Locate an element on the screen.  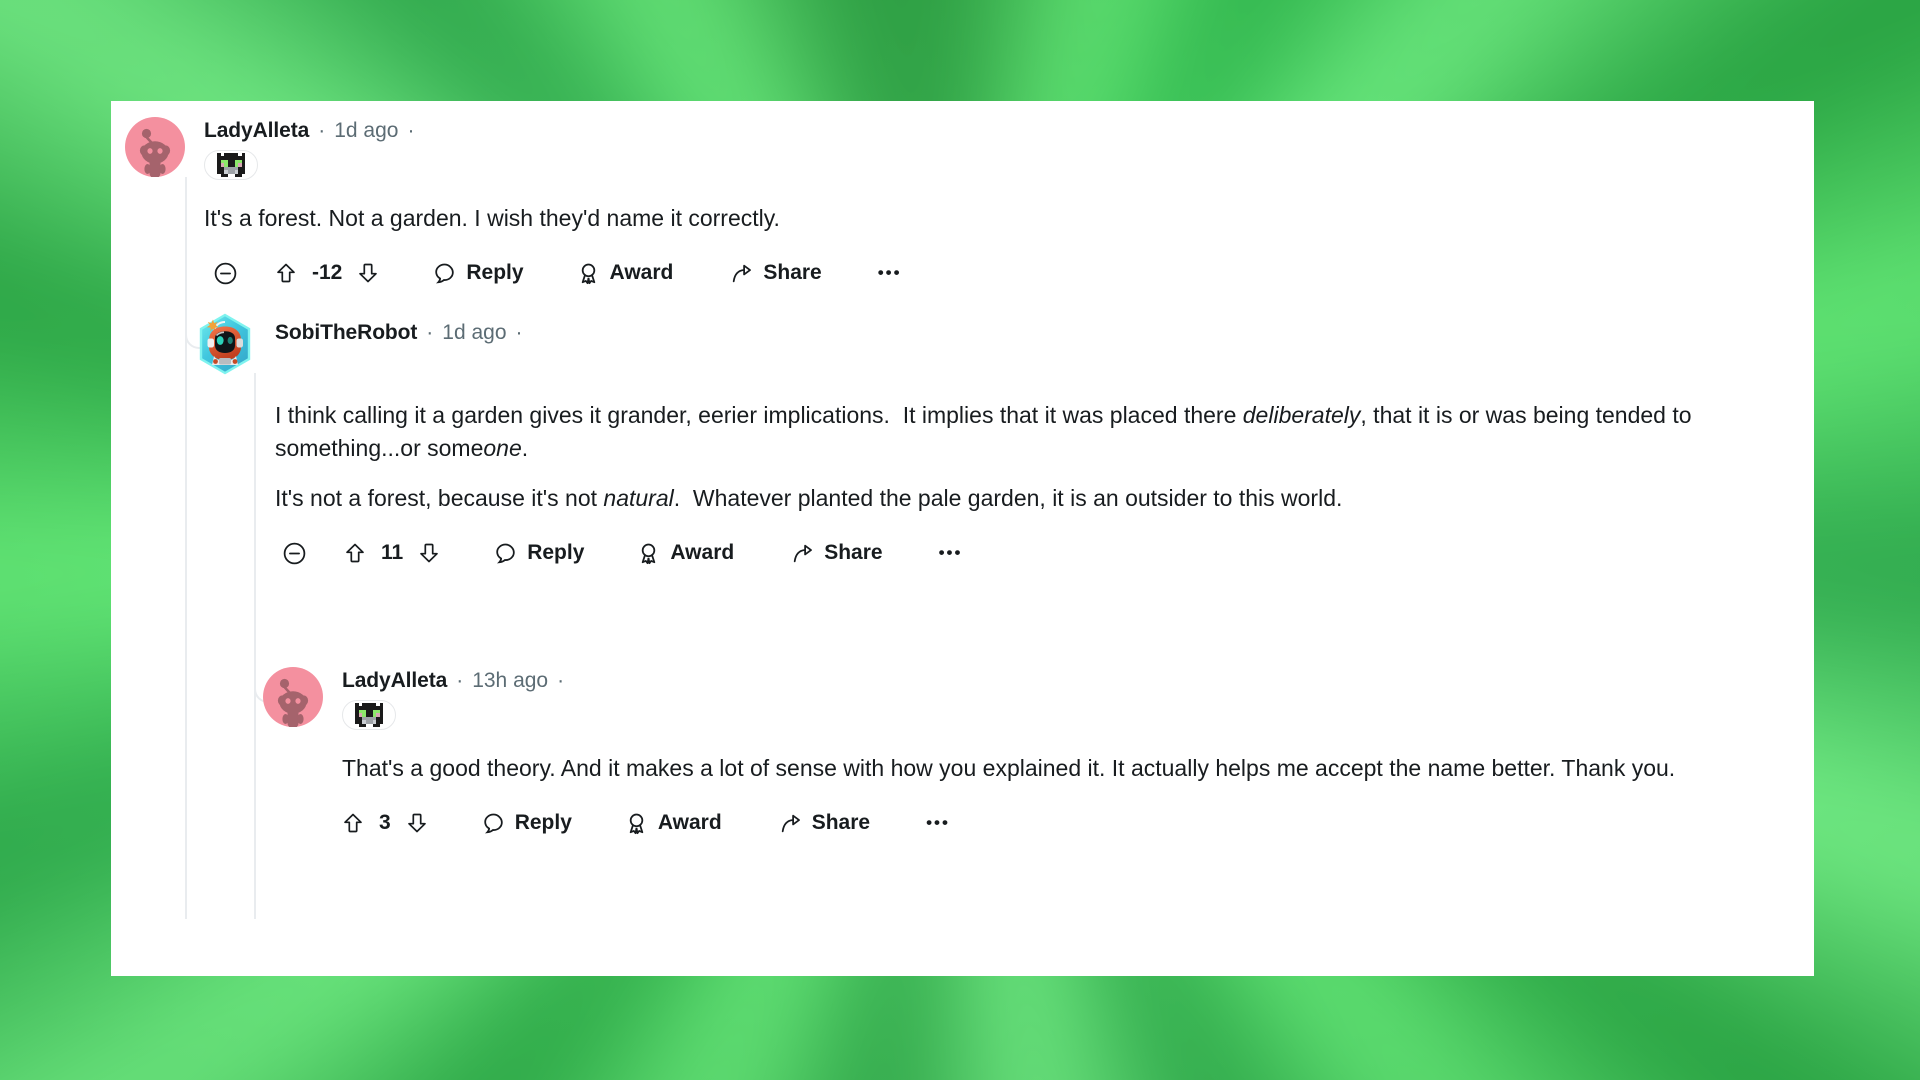
comment-header: LadyAlleta · 1d ago · is located at coordinates (955, 148).